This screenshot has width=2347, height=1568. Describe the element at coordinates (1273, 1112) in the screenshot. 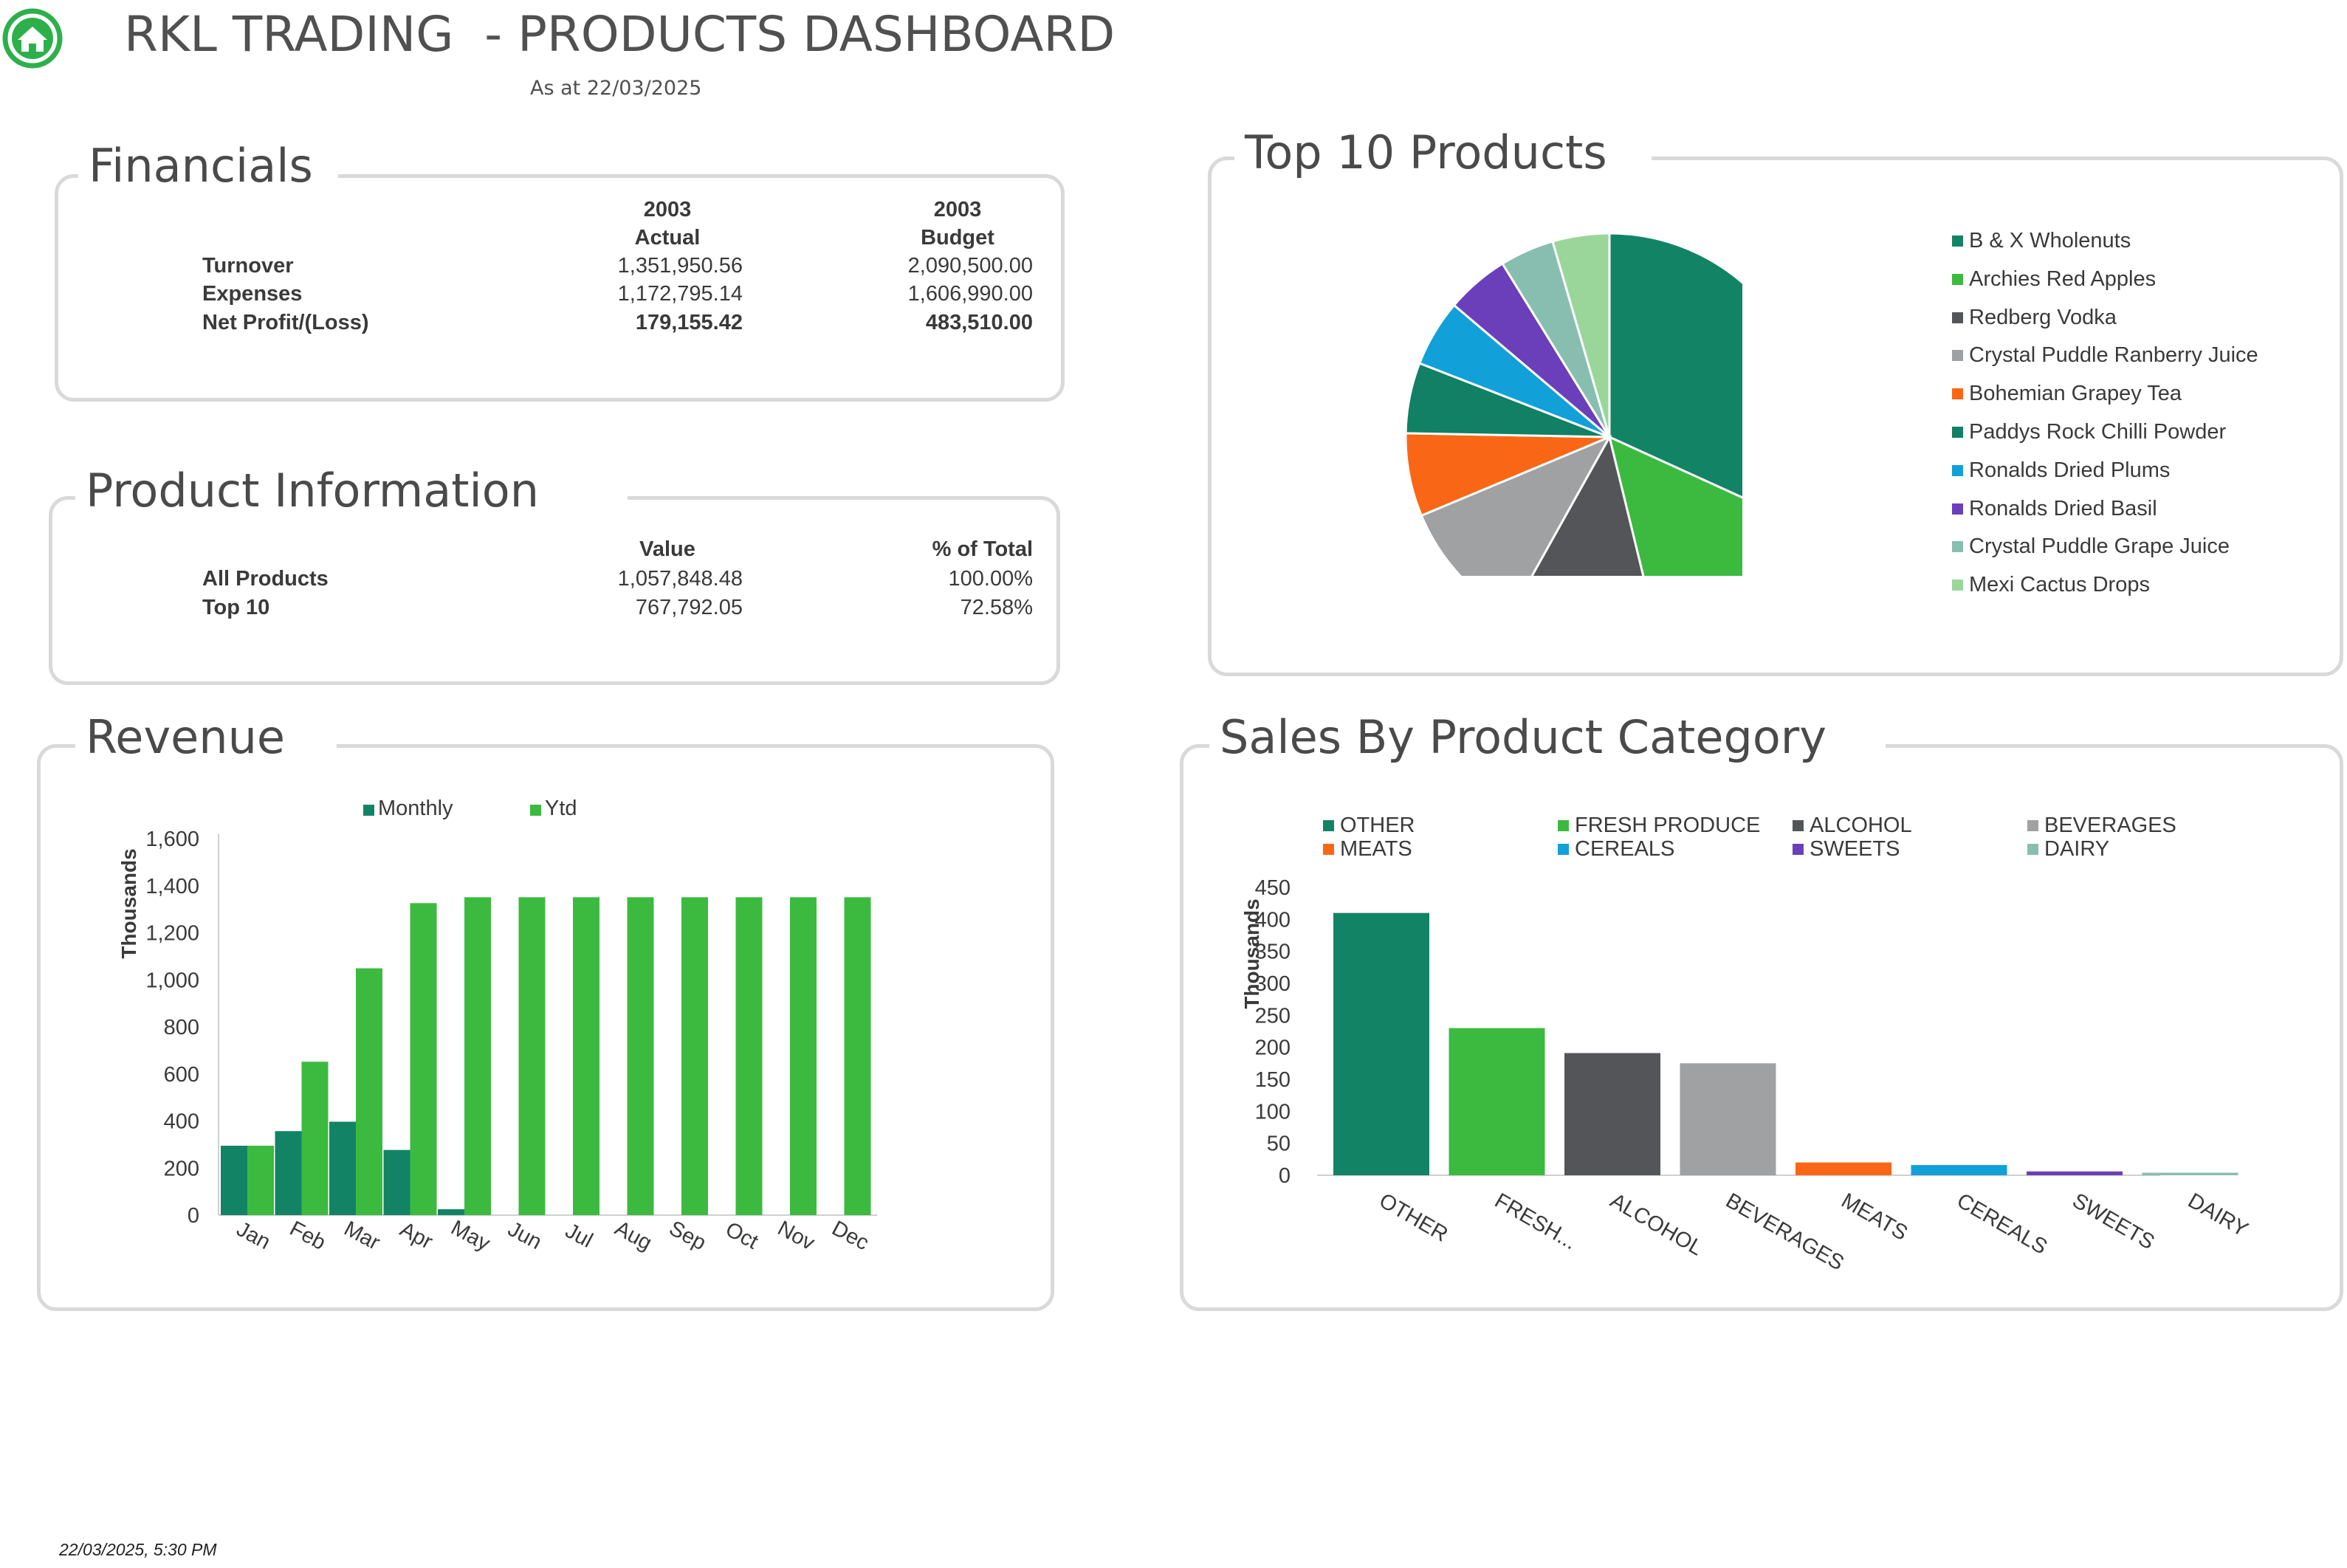

I see `y-tick-label: 100` at that location.